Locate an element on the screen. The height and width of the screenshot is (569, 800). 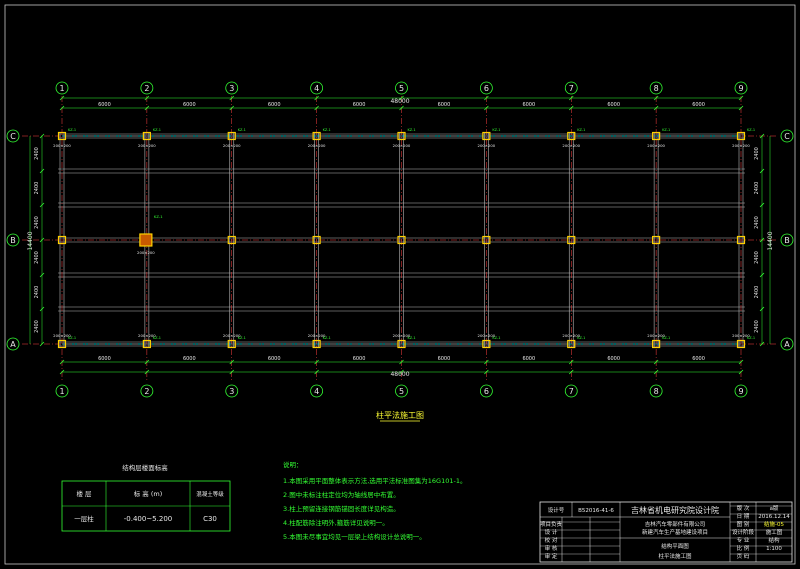
overall-dimension-bottom: 48000 is located at coordinates (399, 374).